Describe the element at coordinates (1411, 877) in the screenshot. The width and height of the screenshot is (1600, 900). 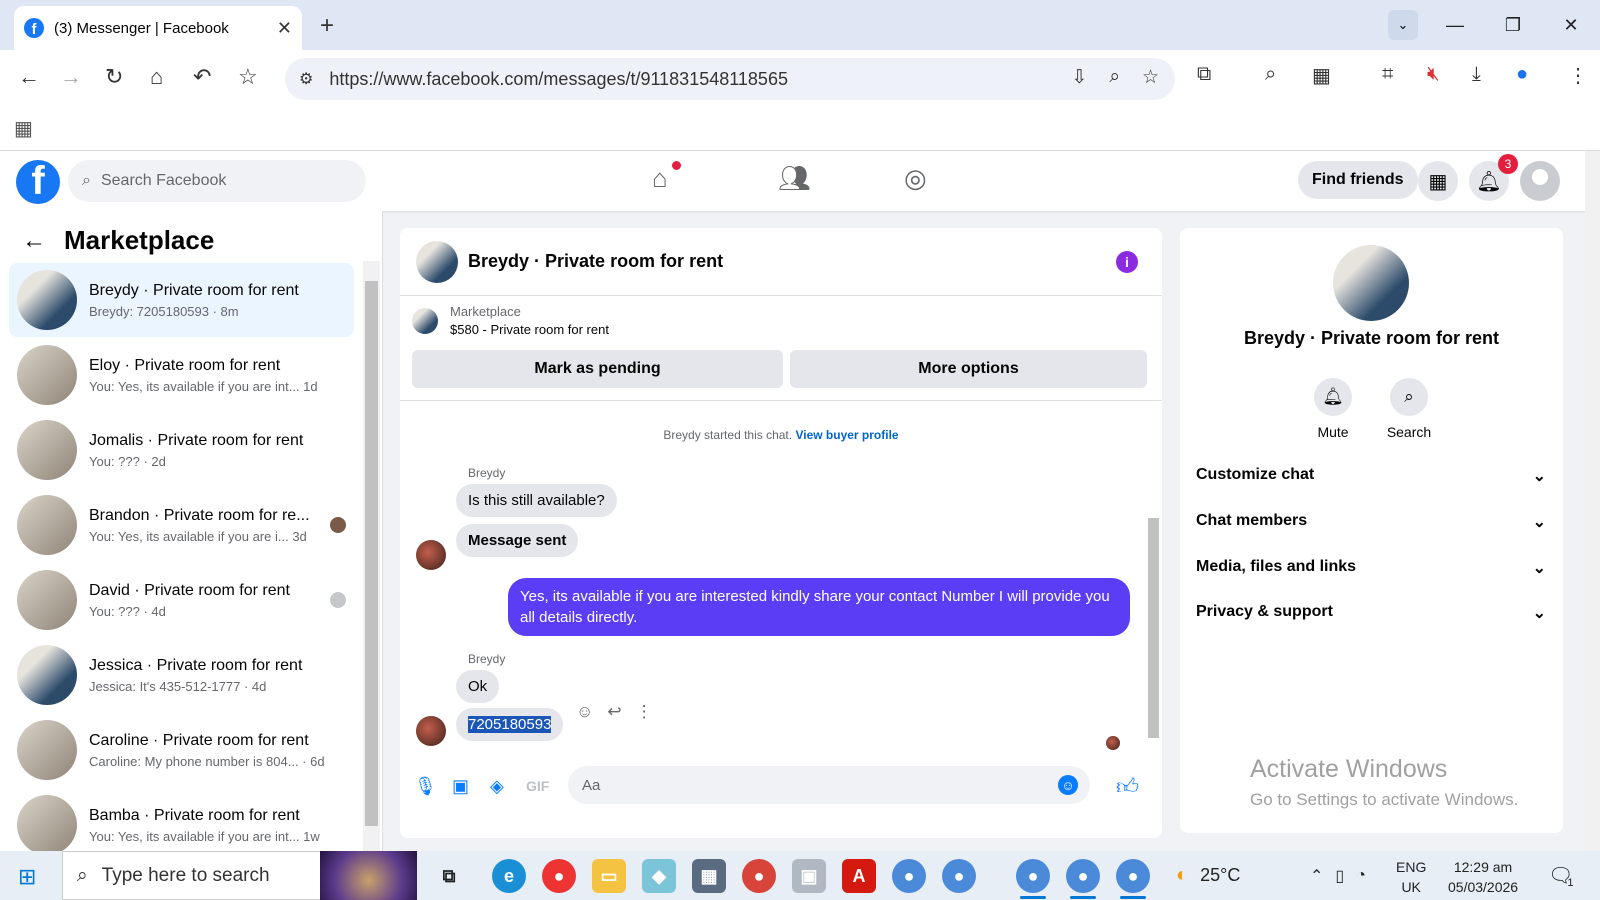
I see `language-indicator: ENG UK` at that location.